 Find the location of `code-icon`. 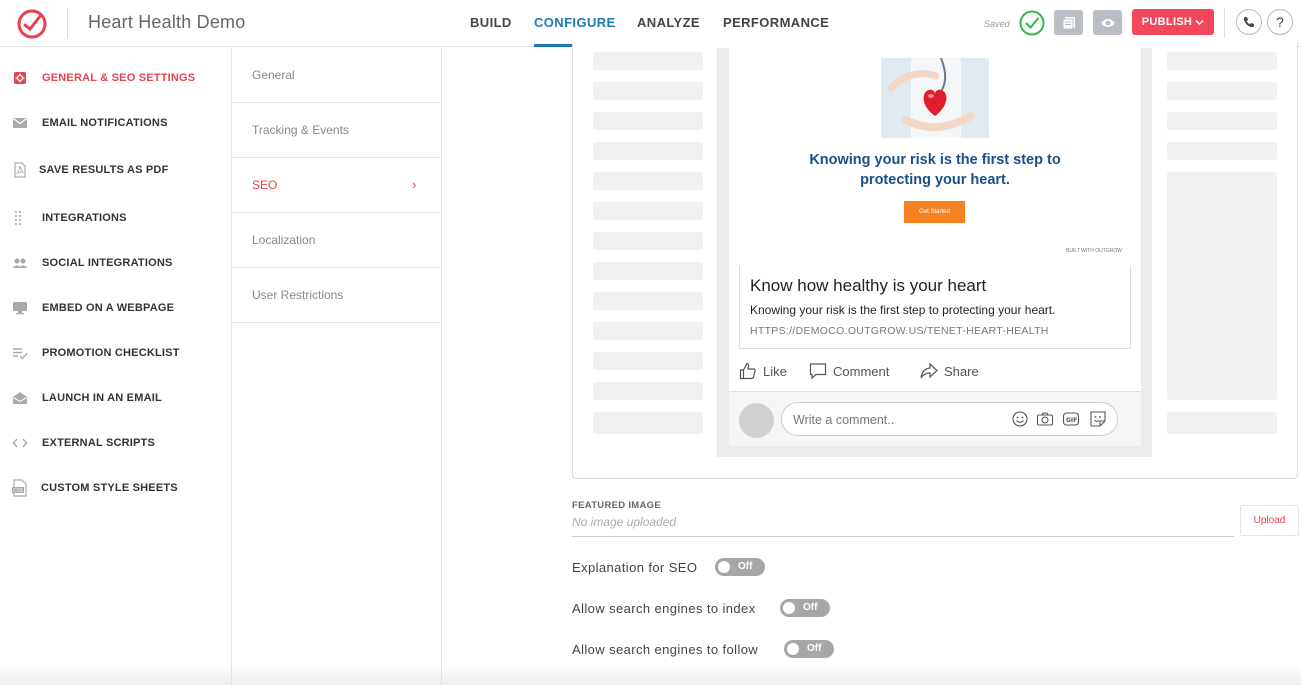

code-icon is located at coordinates (20, 443).